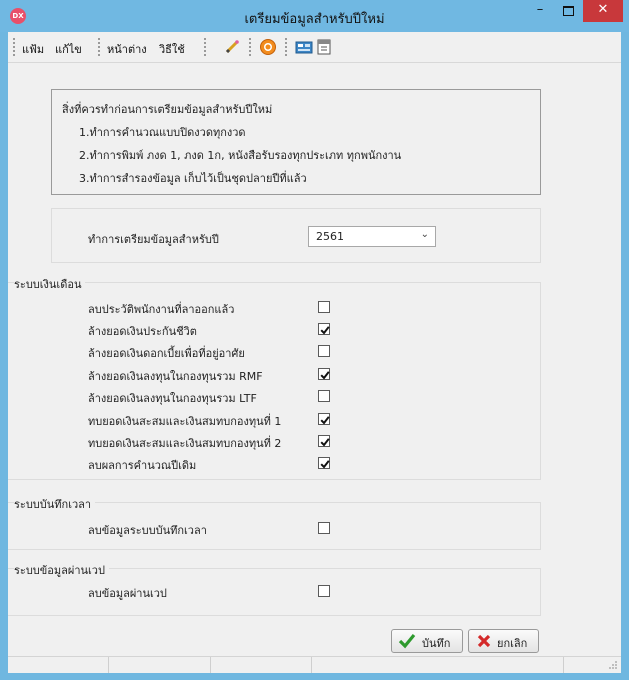  What do you see at coordinates (424, 234) in the screenshot?
I see `chevron-down-icon: ⌄` at bounding box center [424, 234].